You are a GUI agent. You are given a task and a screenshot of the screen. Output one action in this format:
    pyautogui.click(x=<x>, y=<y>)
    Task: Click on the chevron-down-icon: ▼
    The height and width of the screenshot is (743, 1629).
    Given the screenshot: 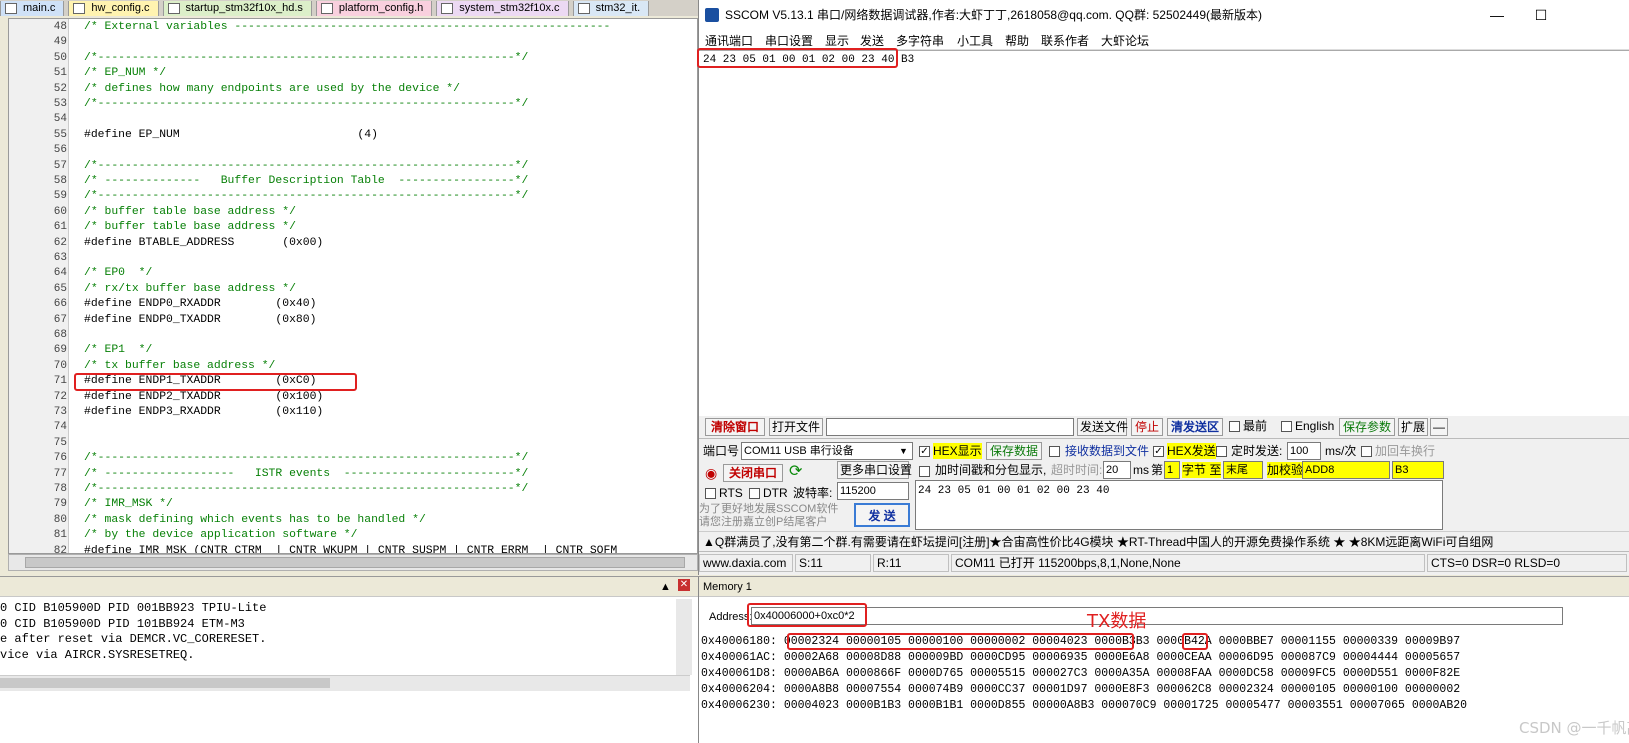 What is the action you would take?
    pyautogui.click(x=903, y=451)
    